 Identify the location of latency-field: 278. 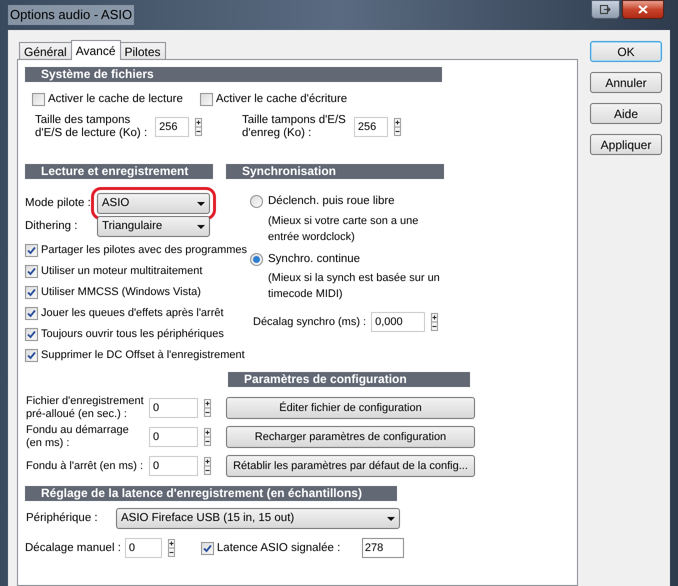
(383, 548).